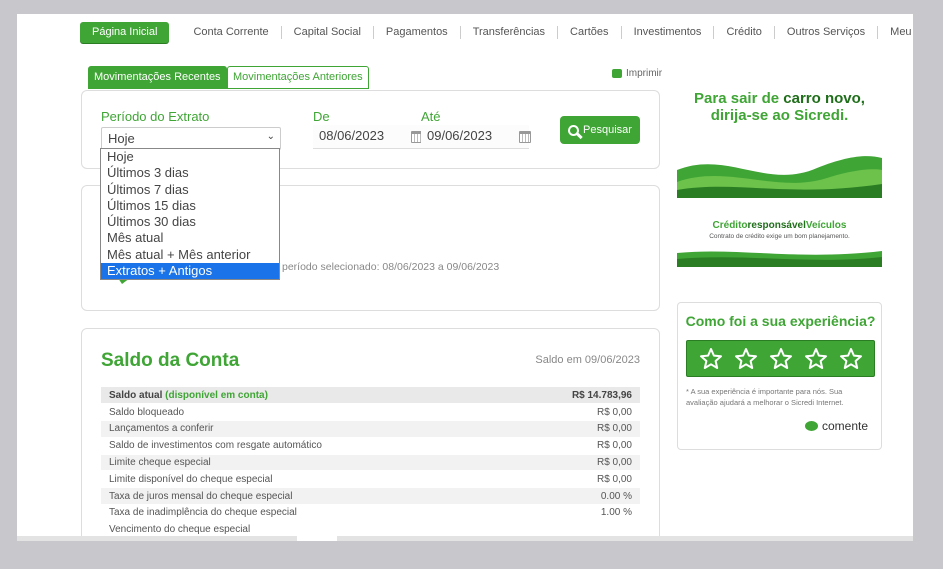 The height and width of the screenshot is (569, 943). What do you see at coordinates (190, 173) in the screenshot?
I see `period-option: Últimos 3 dias` at bounding box center [190, 173].